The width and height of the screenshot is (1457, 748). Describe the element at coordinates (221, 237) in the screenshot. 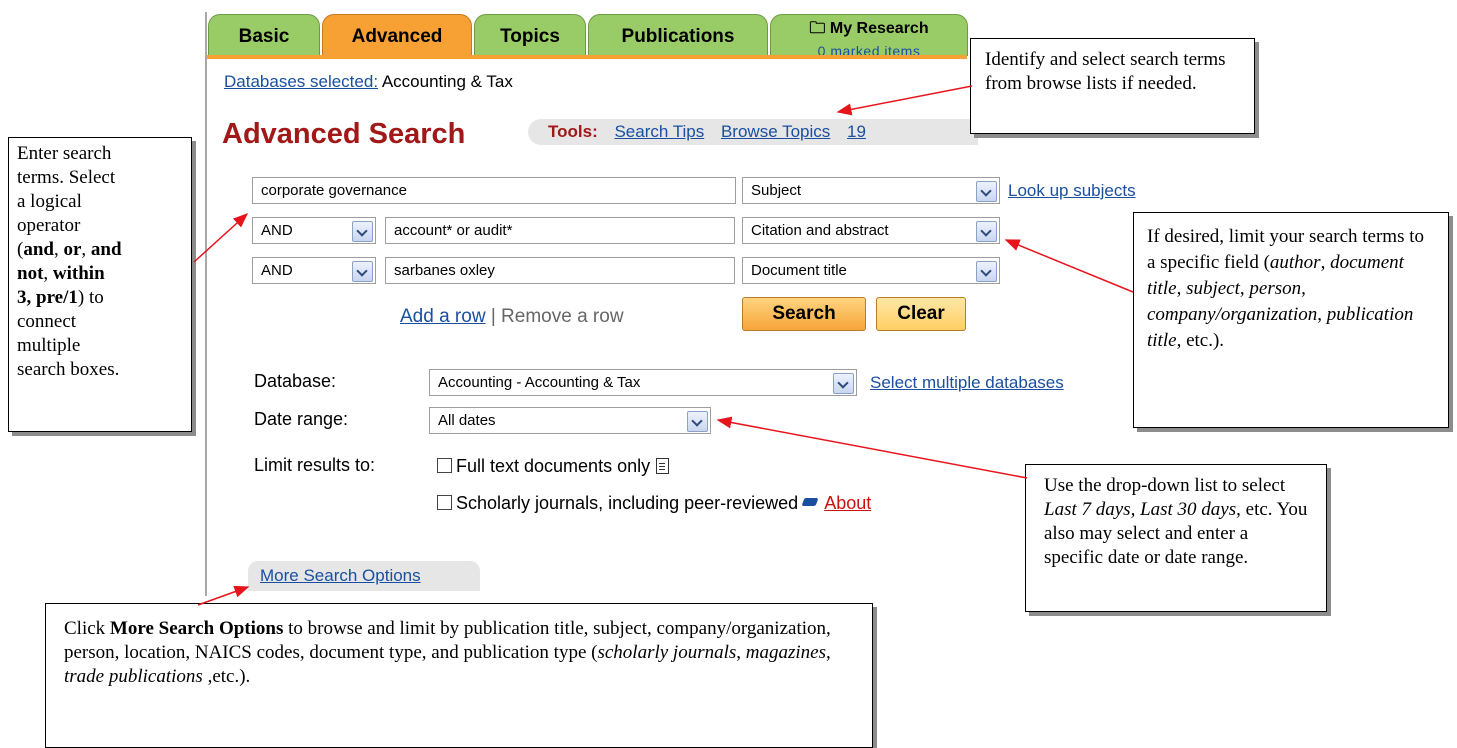

I see `arrow-to-search-term` at that location.